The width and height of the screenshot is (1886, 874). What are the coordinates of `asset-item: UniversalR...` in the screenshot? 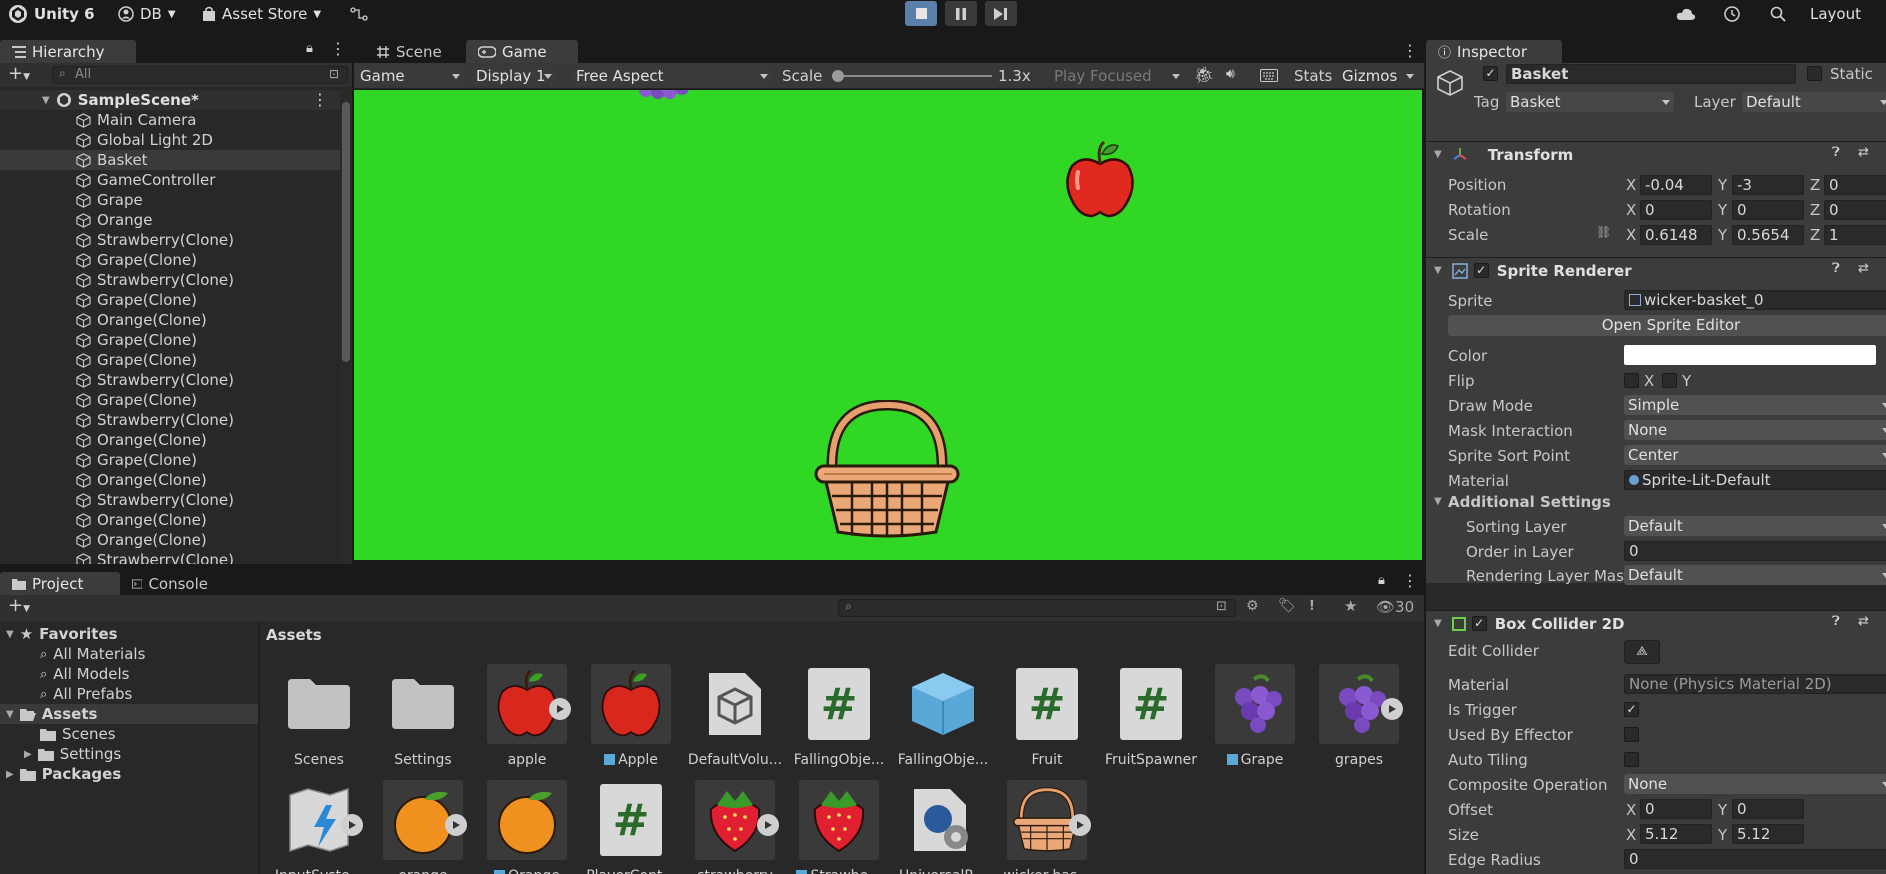 It's located at (943, 827).